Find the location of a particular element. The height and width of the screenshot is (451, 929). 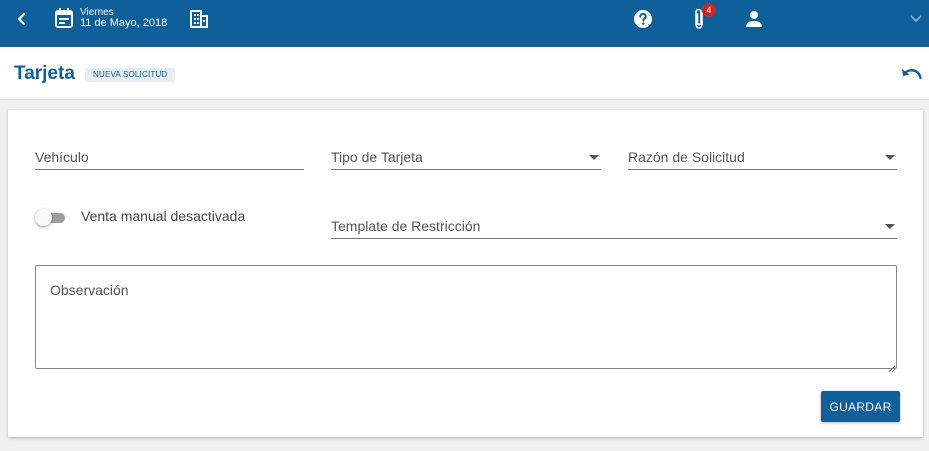

calendar-icon is located at coordinates (64, 18).